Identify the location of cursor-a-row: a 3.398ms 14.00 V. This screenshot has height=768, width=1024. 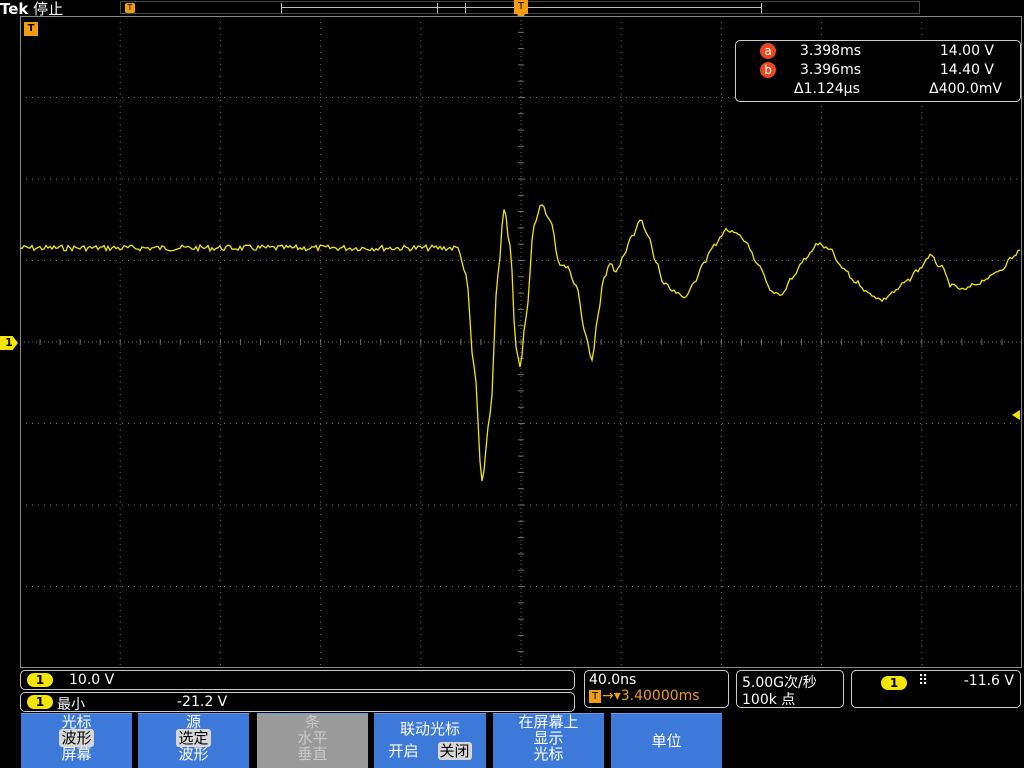
(878, 52).